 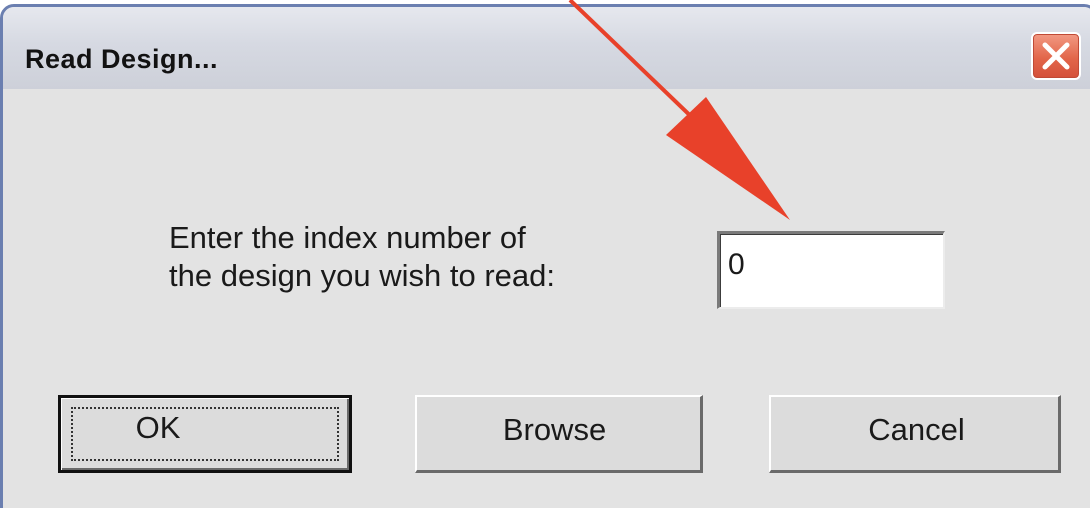 I want to click on close-x-icon, so click(x=1056, y=56).